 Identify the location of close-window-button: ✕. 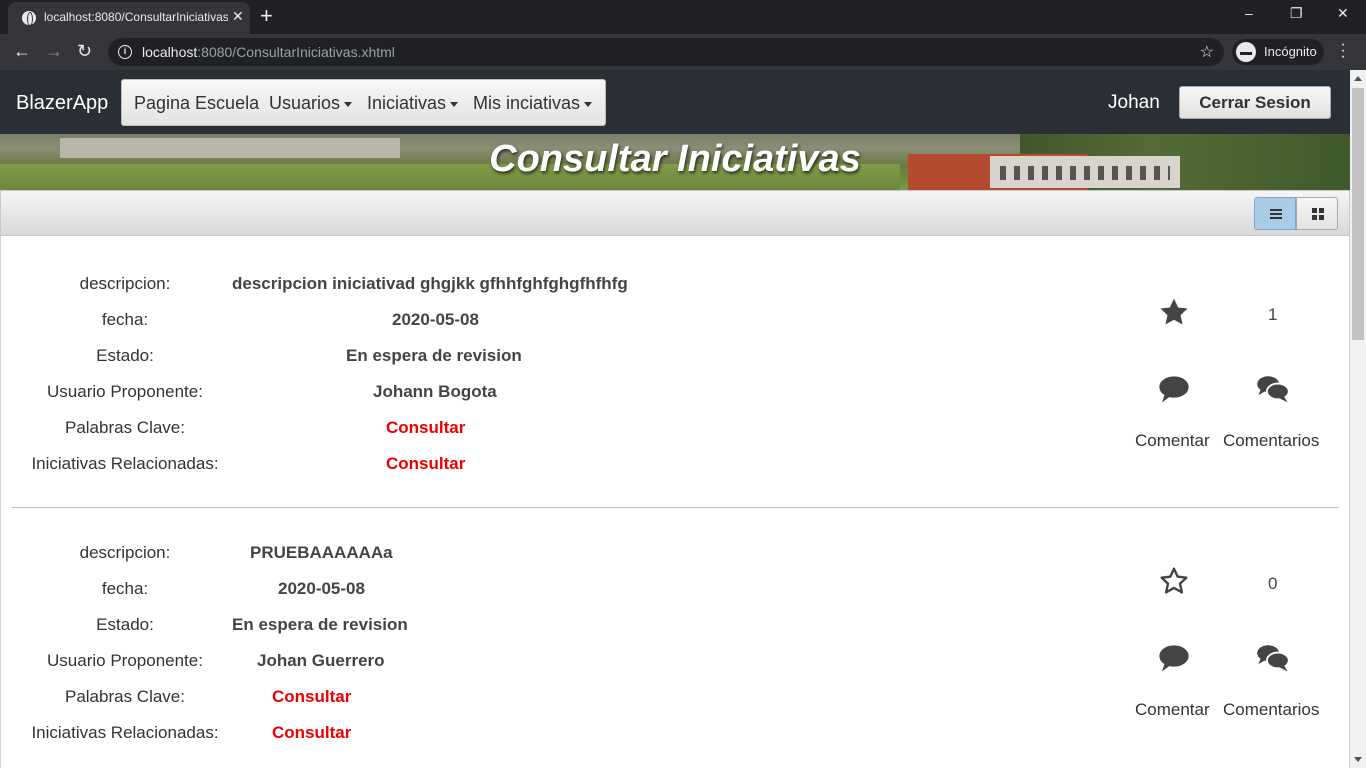
(1343, 13).